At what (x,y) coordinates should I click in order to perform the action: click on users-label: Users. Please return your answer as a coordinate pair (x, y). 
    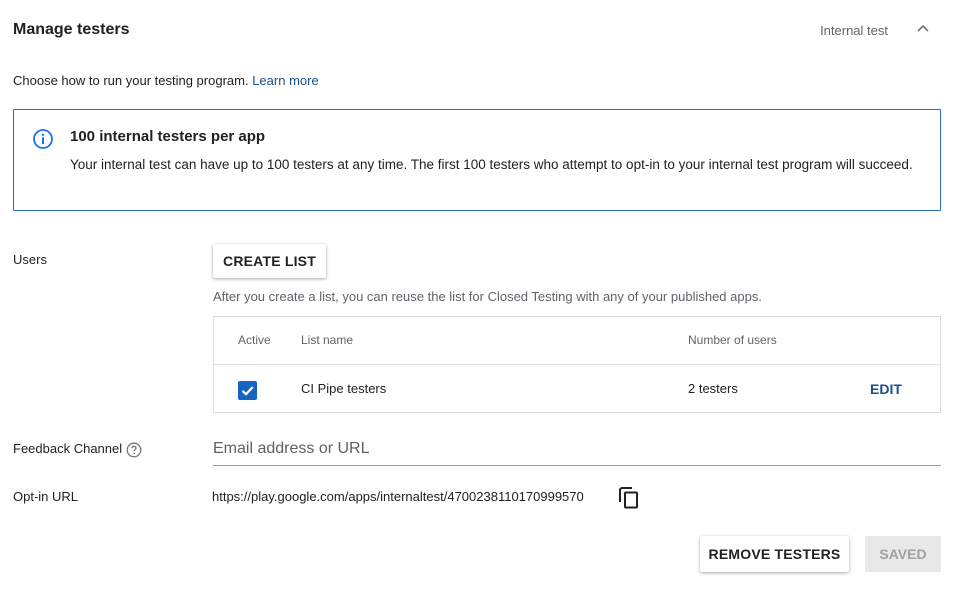
    Looking at the image, I should click on (30, 259).